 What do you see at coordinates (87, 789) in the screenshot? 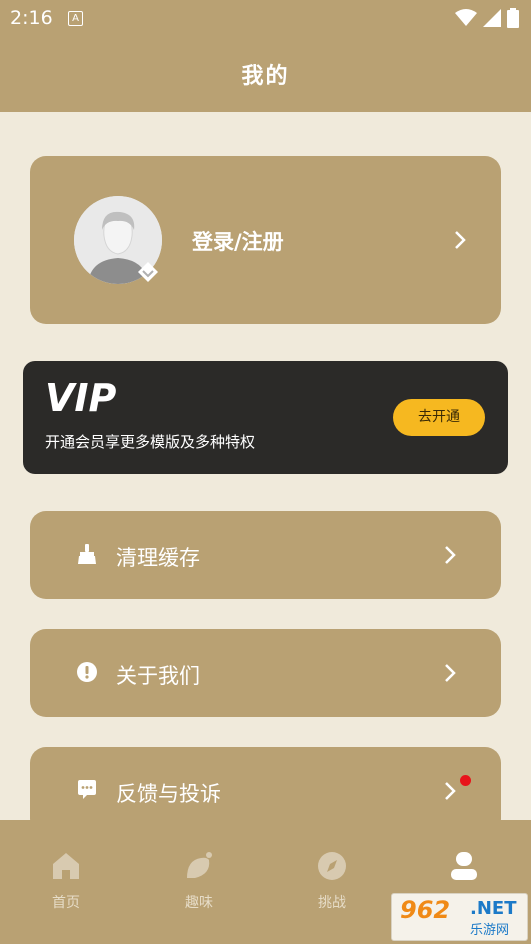
I see `chat-icon` at bounding box center [87, 789].